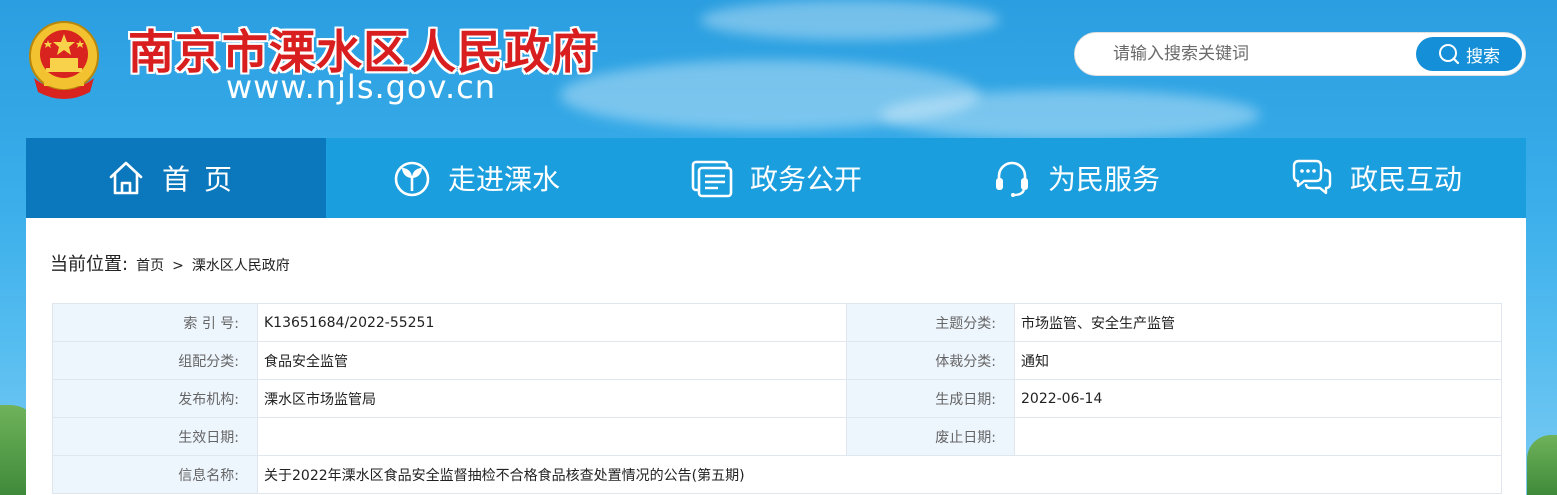 This screenshot has width=1557, height=495. What do you see at coordinates (712, 178) in the screenshot?
I see `document-icon` at bounding box center [712, 178].